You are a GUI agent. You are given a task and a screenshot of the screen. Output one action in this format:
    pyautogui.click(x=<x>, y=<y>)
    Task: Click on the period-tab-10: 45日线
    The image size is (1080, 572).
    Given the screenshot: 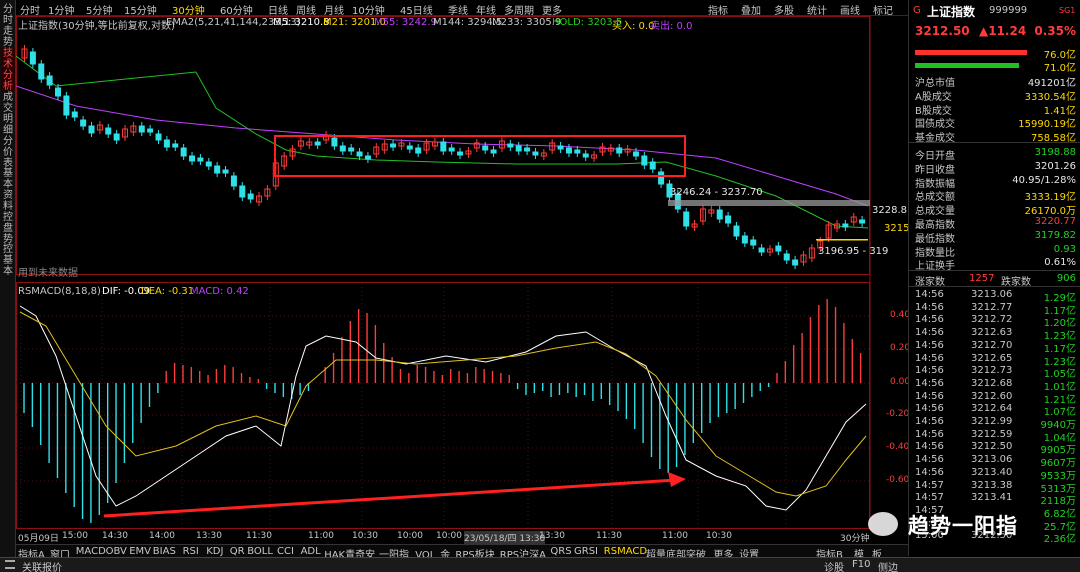 What is the action you would take?
    pyautogui.click(x=416, y=9)
    